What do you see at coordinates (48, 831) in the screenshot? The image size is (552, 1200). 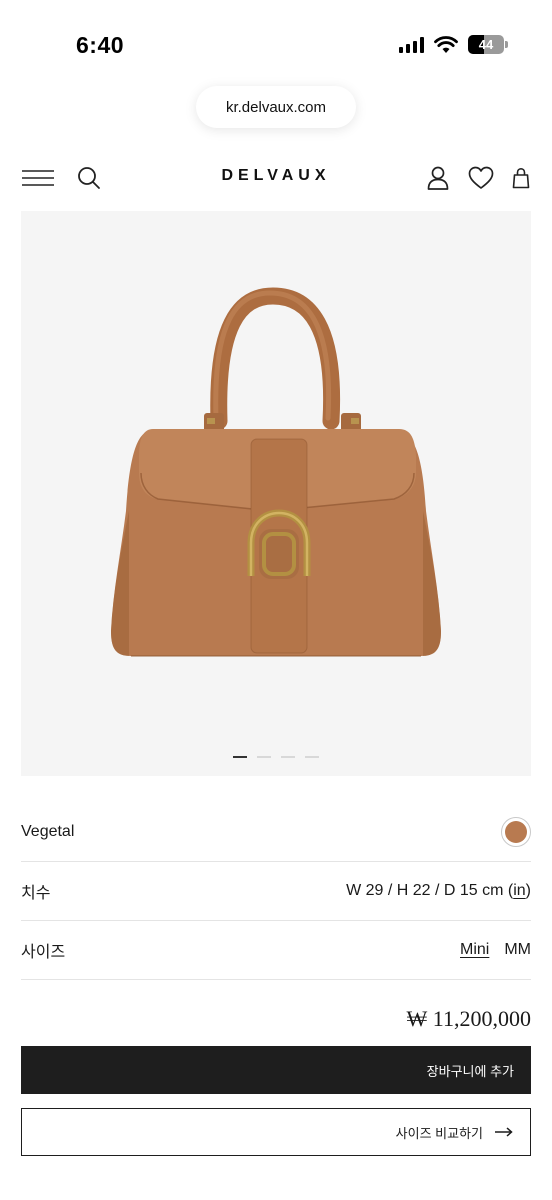 I see `color-name: Vegetal` at bounding box center [48, 831].